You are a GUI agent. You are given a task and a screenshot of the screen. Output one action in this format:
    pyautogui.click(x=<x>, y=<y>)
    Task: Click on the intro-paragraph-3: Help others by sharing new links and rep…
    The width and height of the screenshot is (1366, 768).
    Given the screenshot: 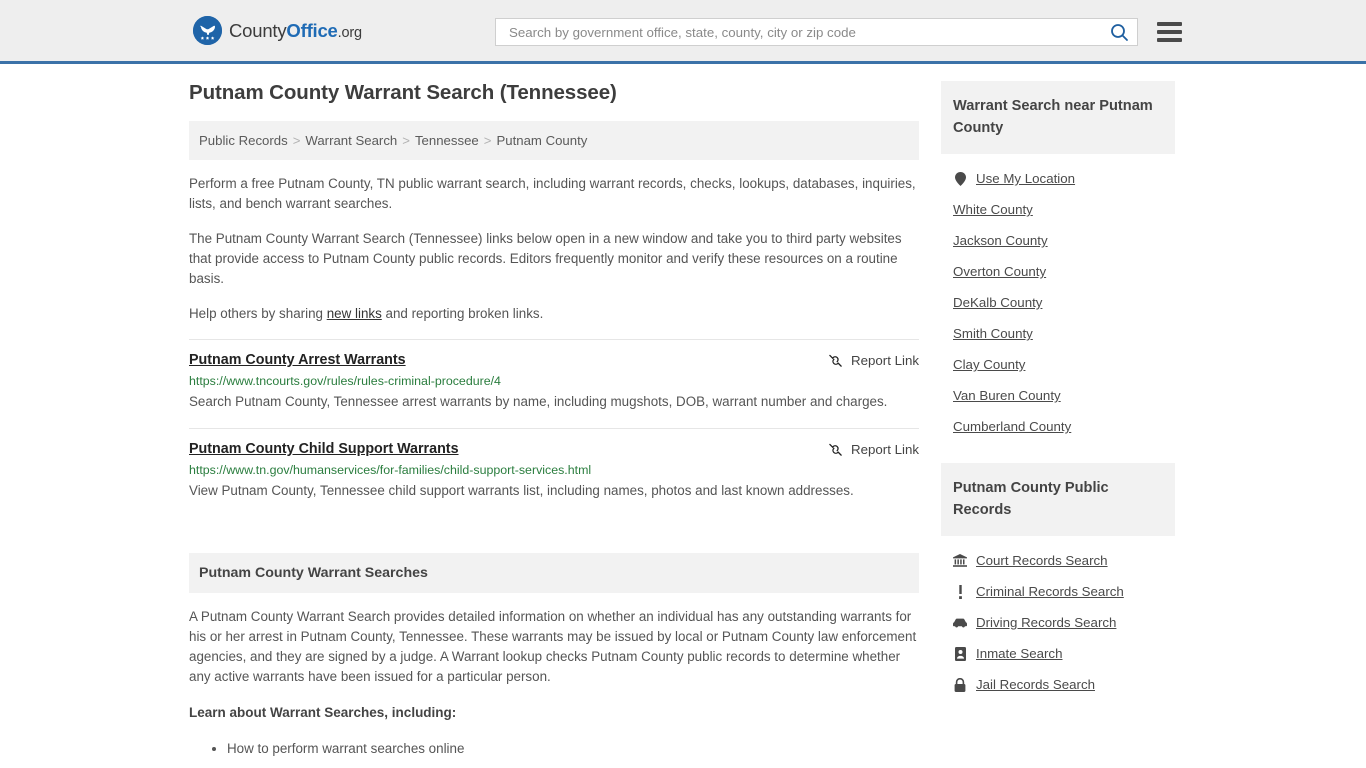 What is the action you would take?
    pyautogui.click(x=554, y=314)
    